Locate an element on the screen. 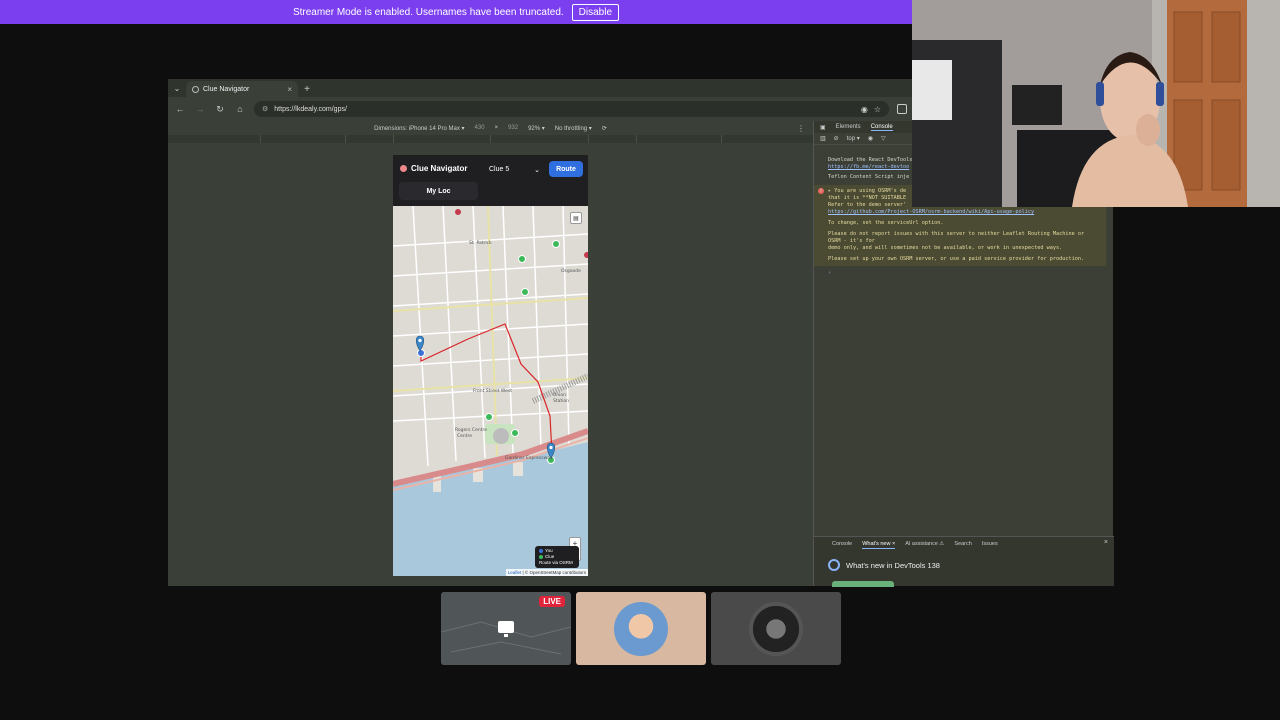 The height and width of the screenshot is (720, 1280). url-text: https://lkdealy.com/gps/ is located at coordinates (564, 109).